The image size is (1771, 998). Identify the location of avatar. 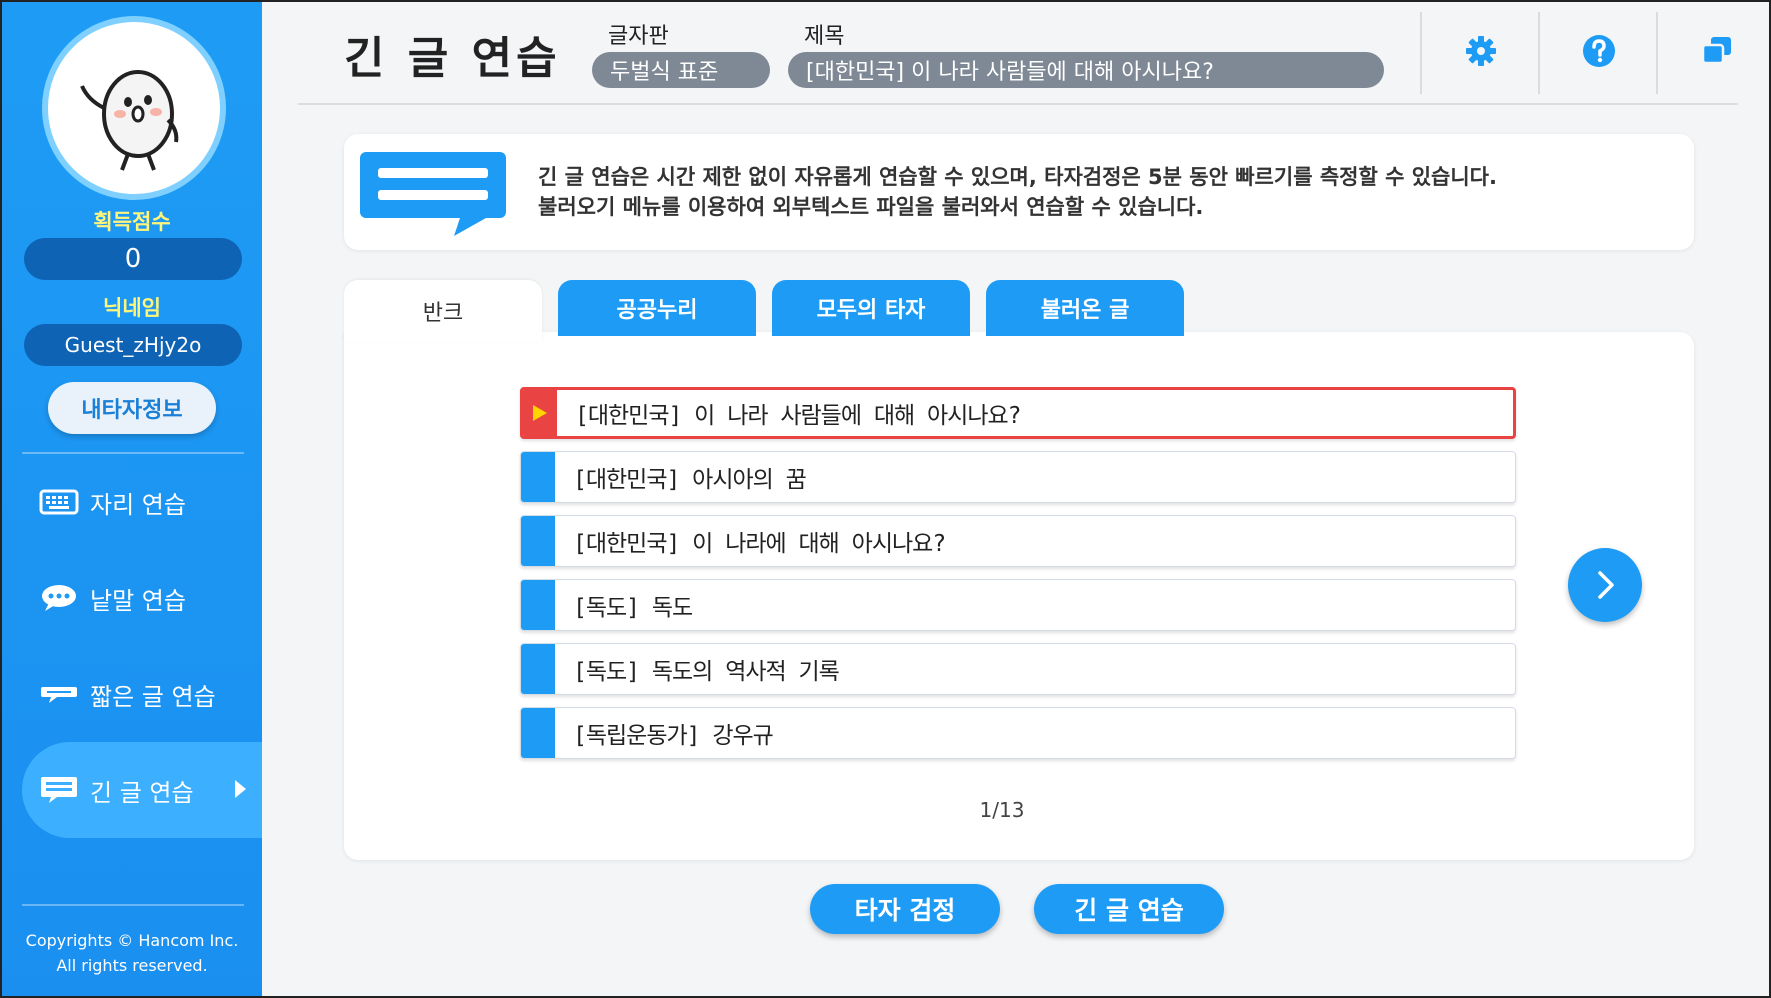
(134, 108).